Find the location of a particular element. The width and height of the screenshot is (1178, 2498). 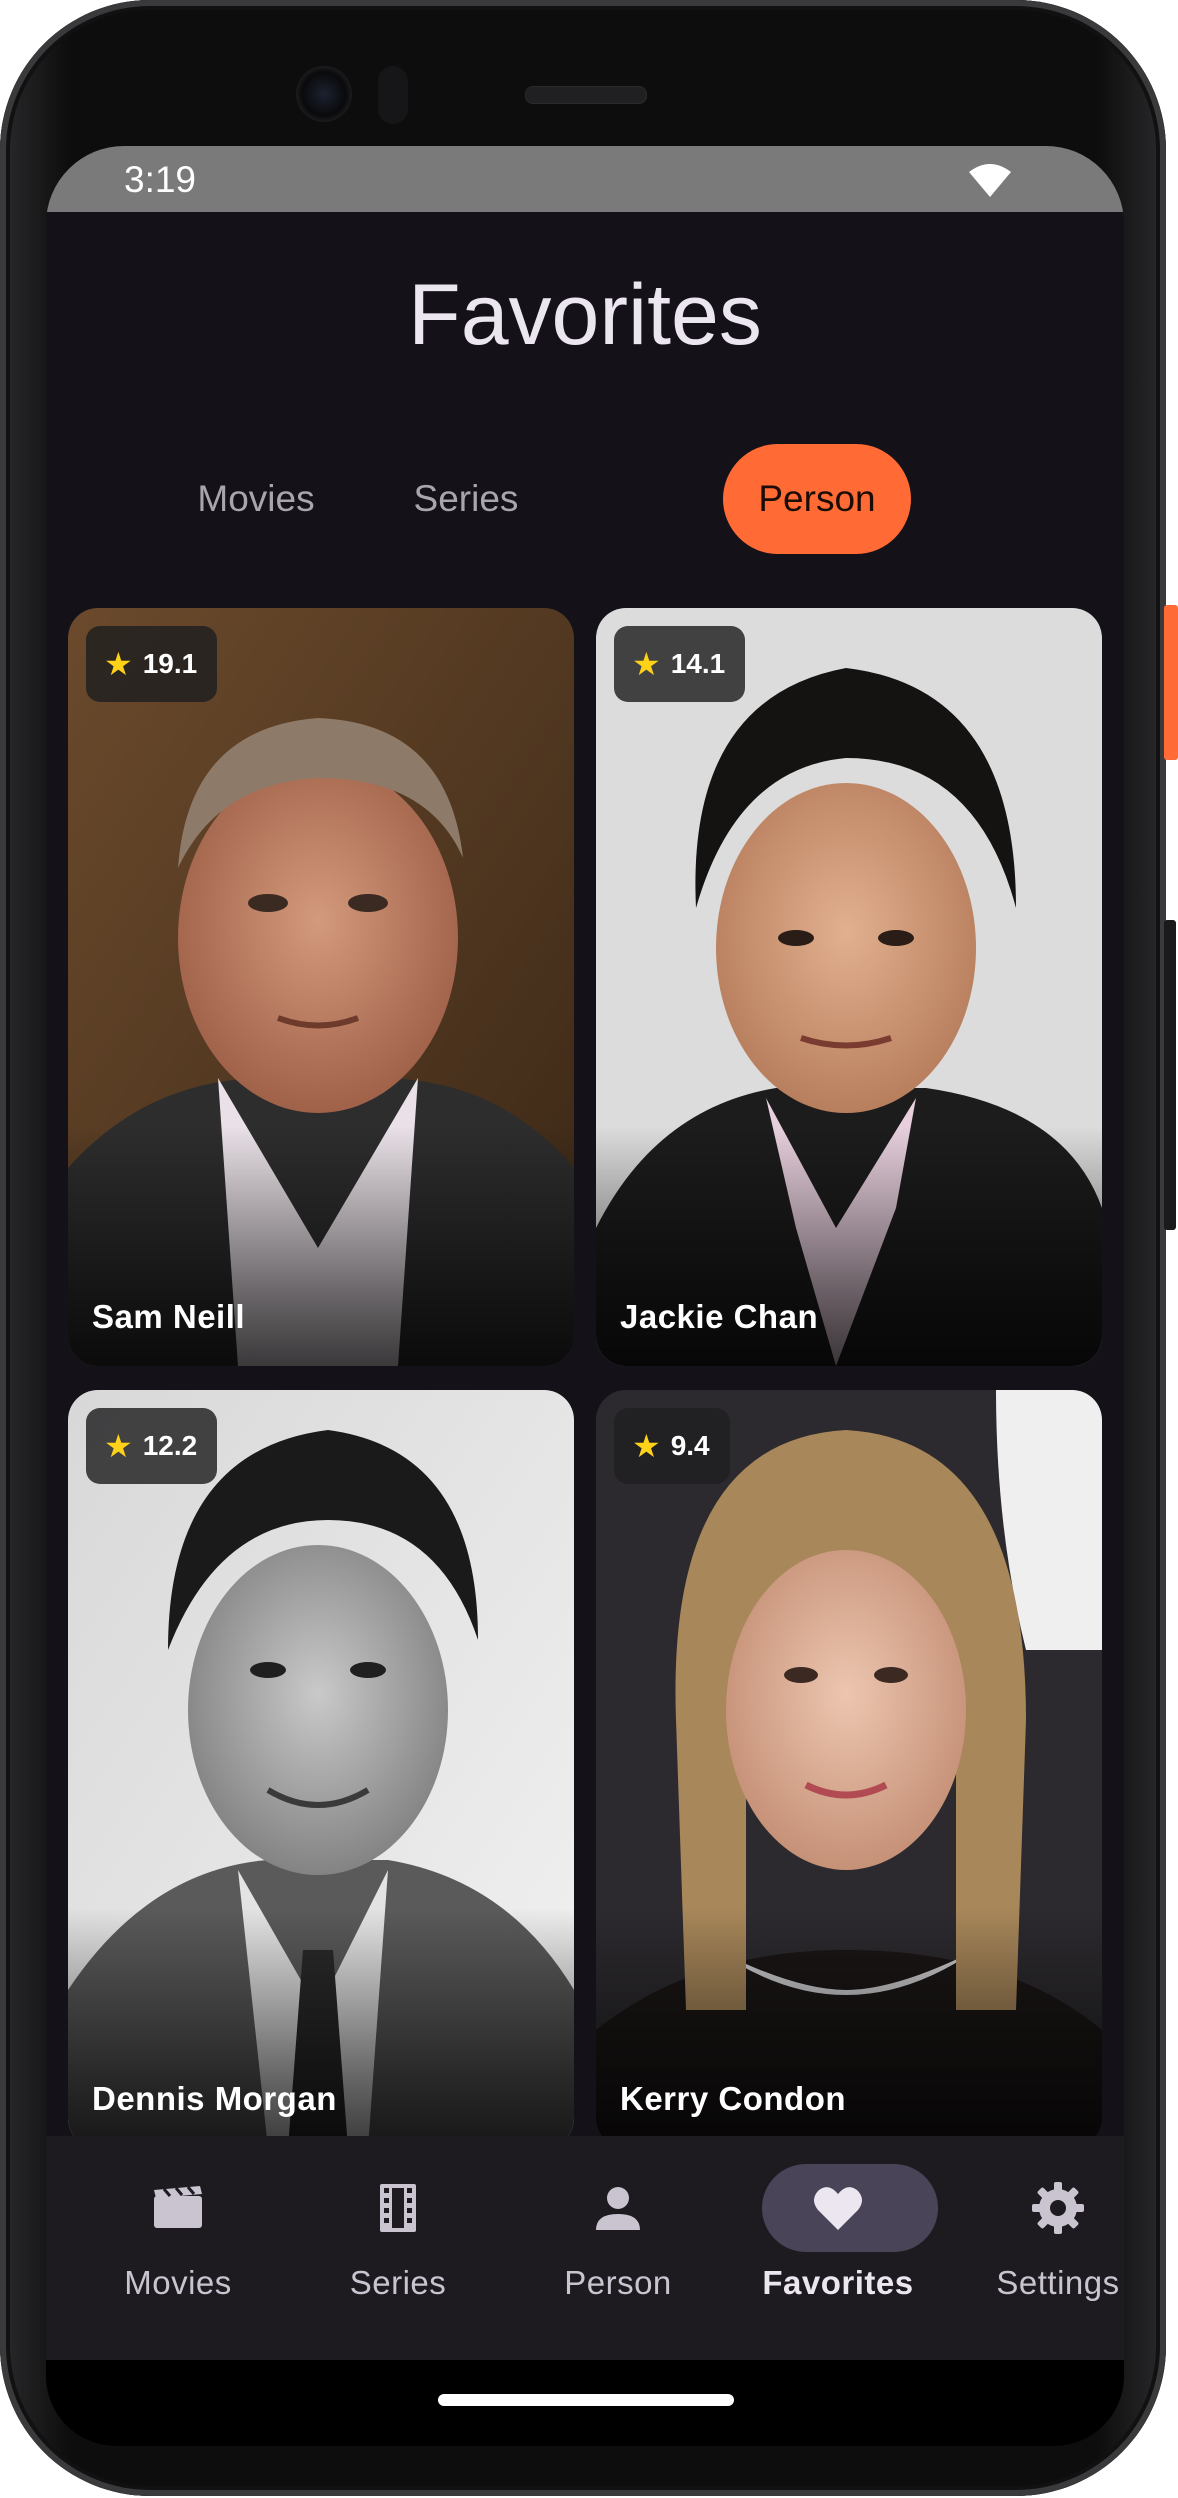

nav-item-series: Series is located at coordinates (398, 2248).